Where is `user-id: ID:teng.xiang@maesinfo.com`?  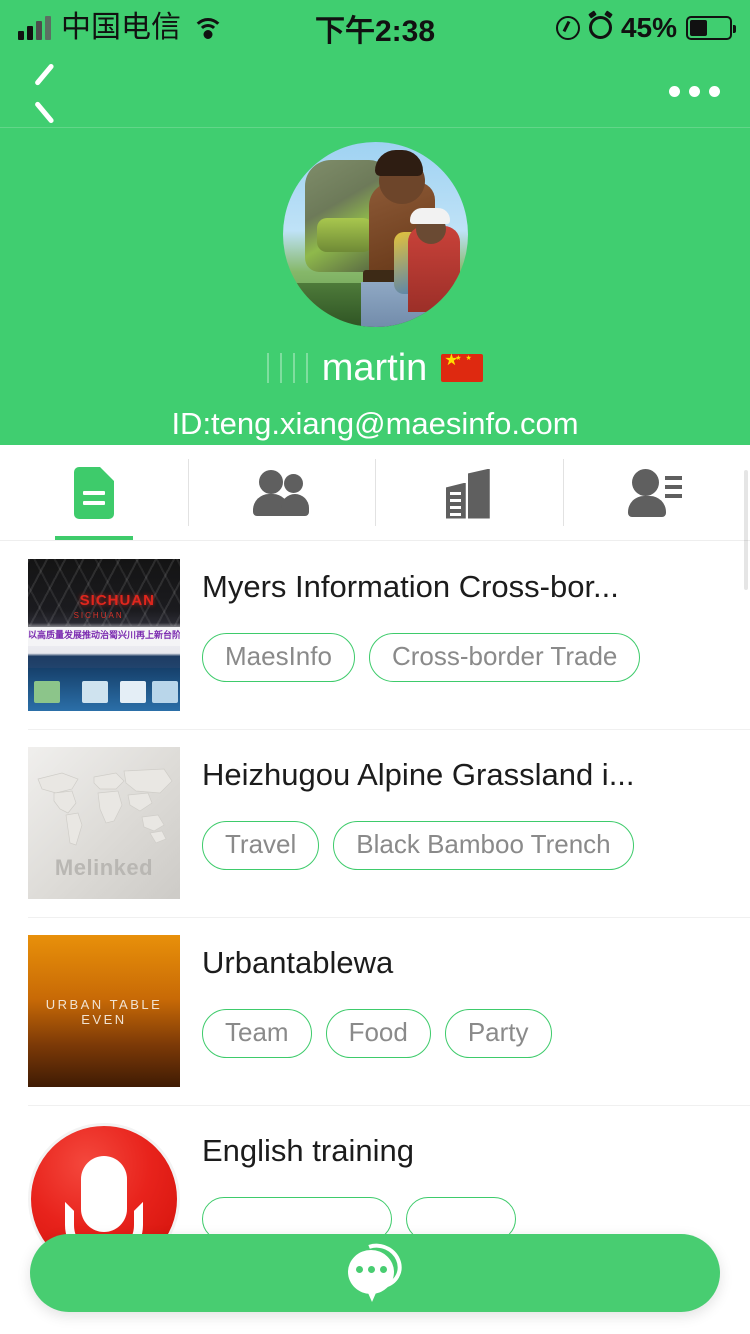
user-id: ID:teng.xiang@maesinfo.com is located at coordinates (375, 423).